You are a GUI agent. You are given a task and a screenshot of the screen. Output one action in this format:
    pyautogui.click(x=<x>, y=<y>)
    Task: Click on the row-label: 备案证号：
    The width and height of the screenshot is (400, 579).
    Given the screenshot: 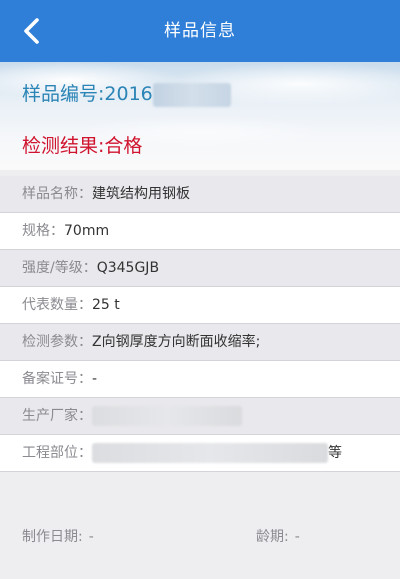 What is the action you would take?
    pyautogui.click(x=57, y=379)
    